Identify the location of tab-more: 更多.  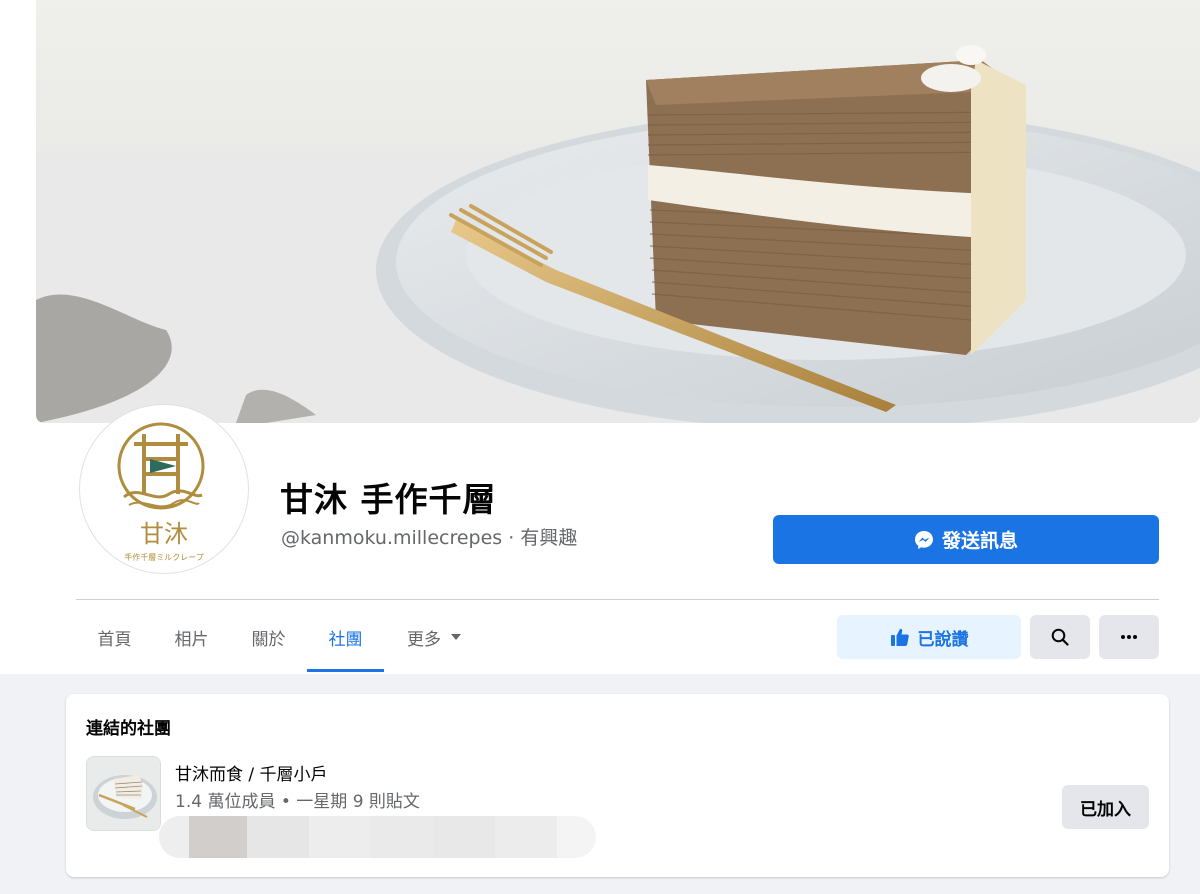
(434, 637).